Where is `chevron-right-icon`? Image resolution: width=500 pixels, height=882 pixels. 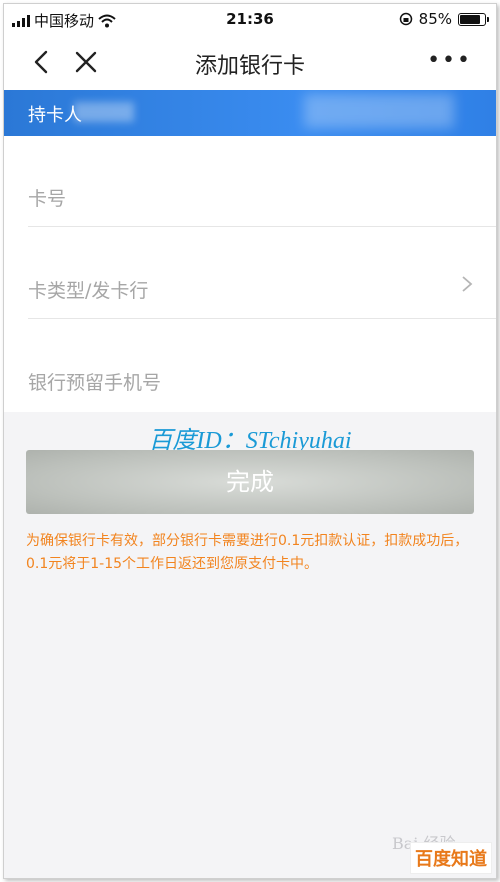 chevron-right-icon is located at coordinates (467, 284).